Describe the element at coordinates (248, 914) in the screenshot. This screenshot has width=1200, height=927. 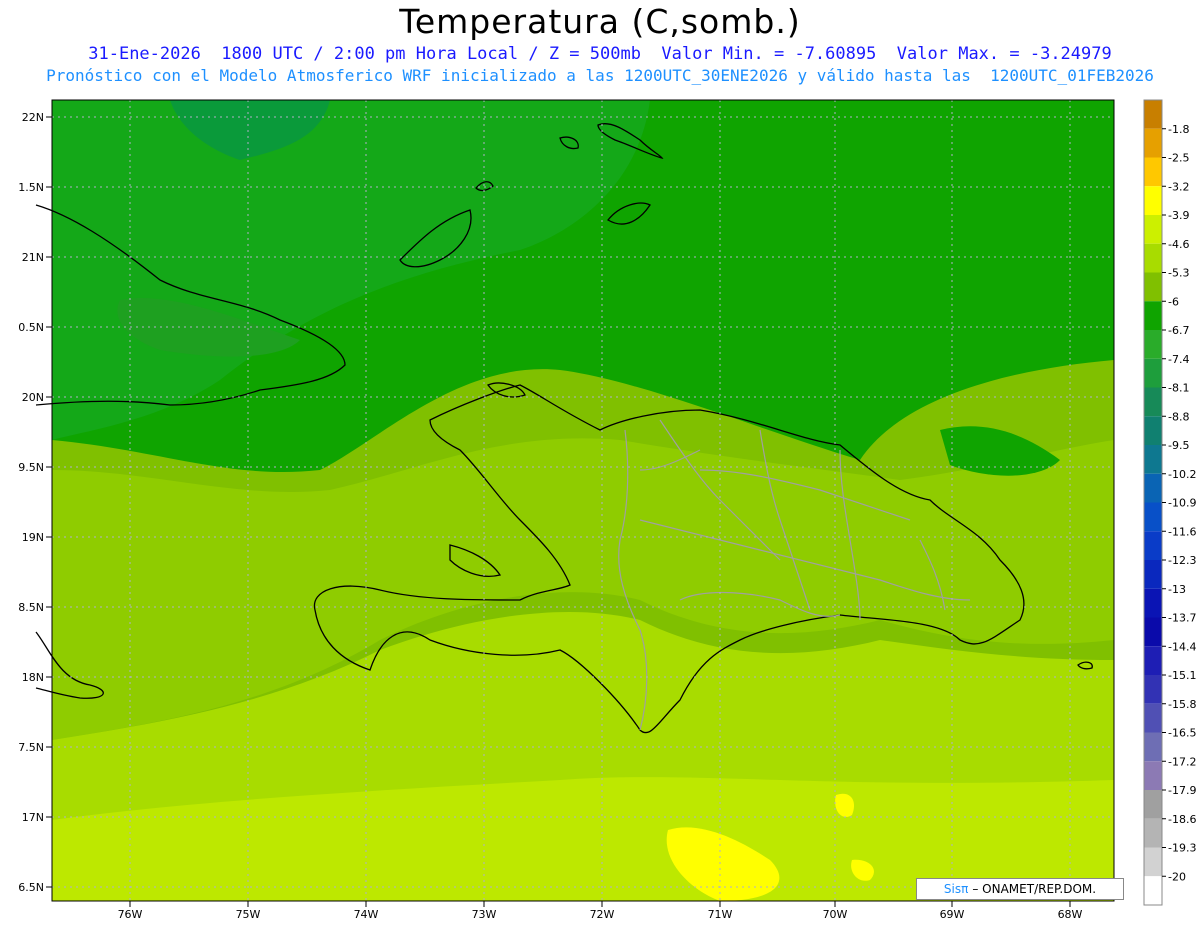
I see `lon-label: 75W` at that location.